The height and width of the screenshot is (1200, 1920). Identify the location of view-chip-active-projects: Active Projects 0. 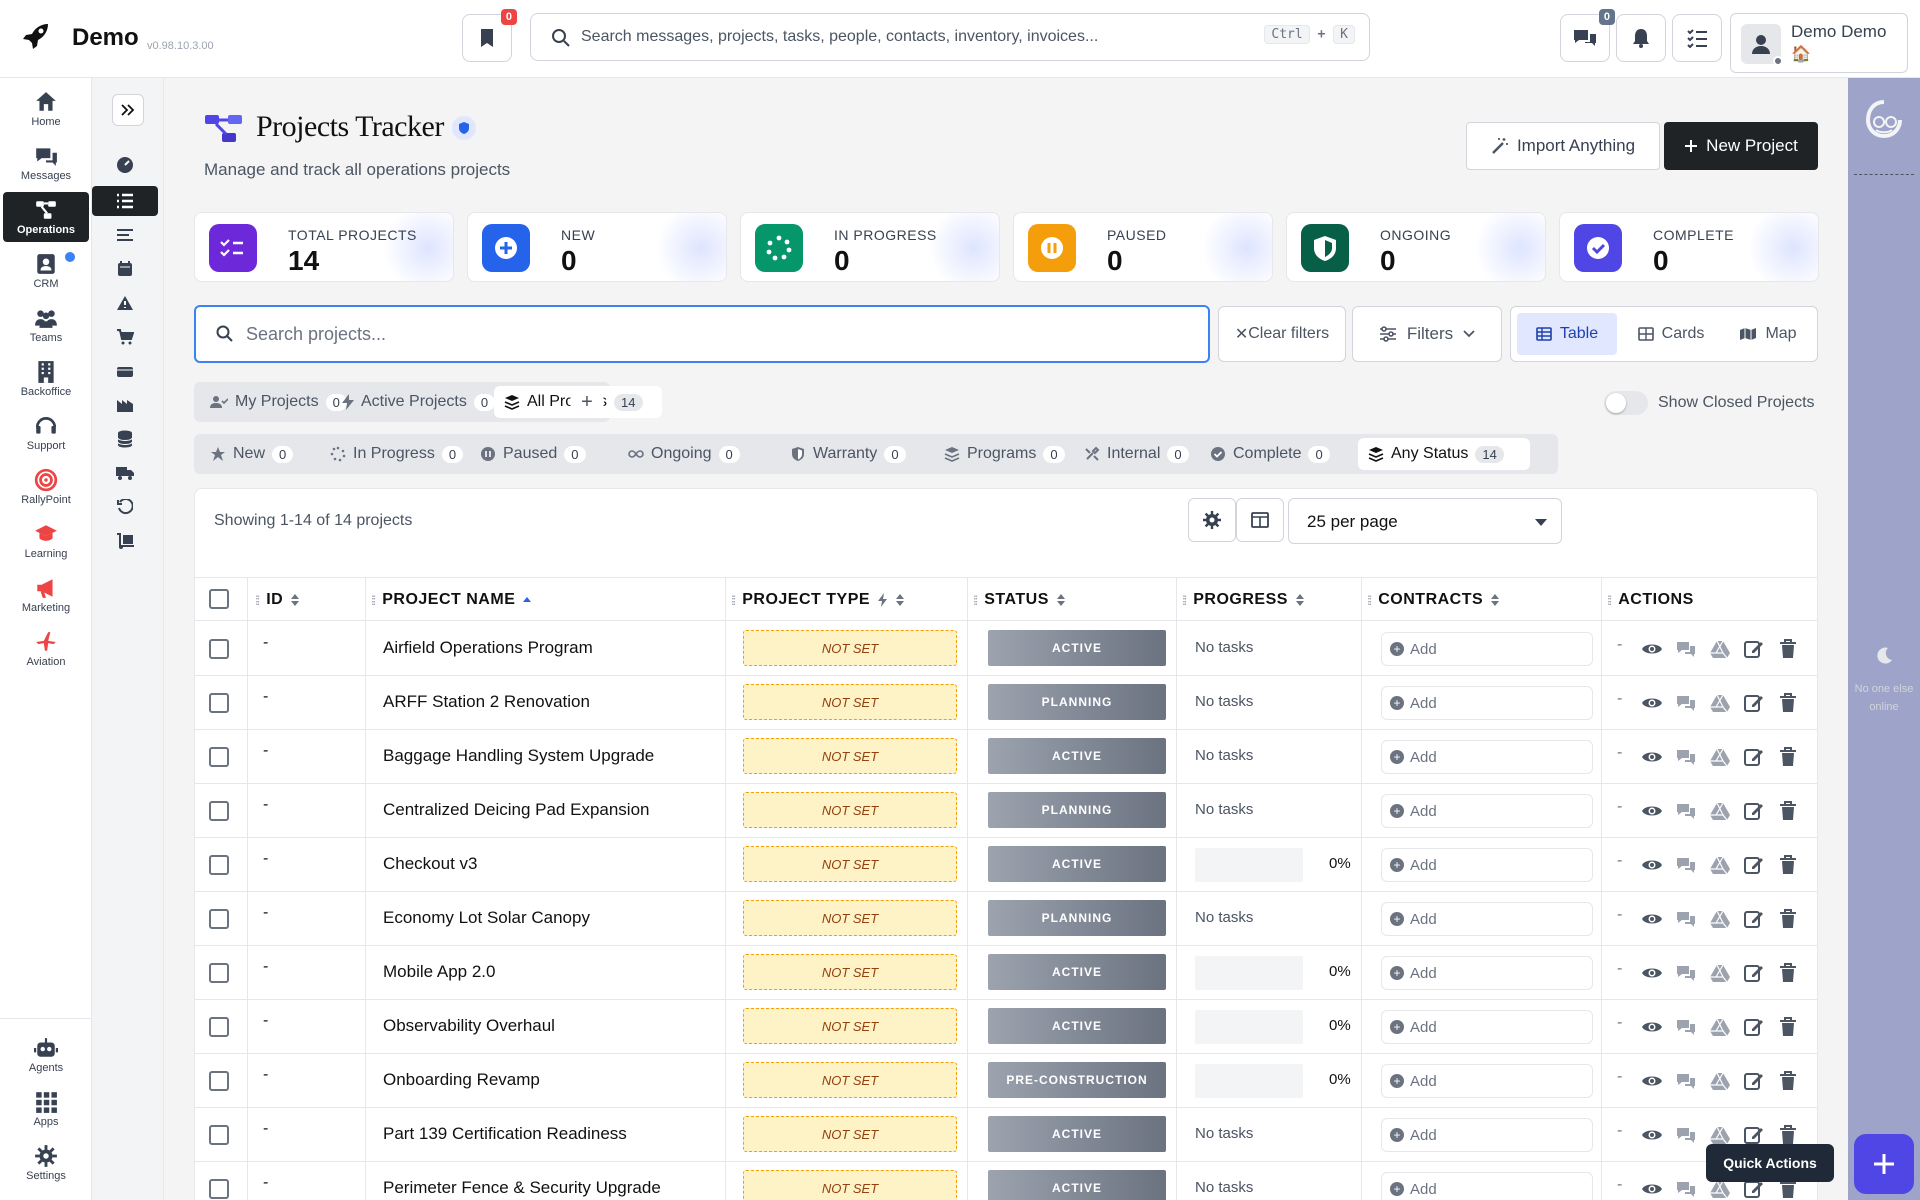
(414, 402).